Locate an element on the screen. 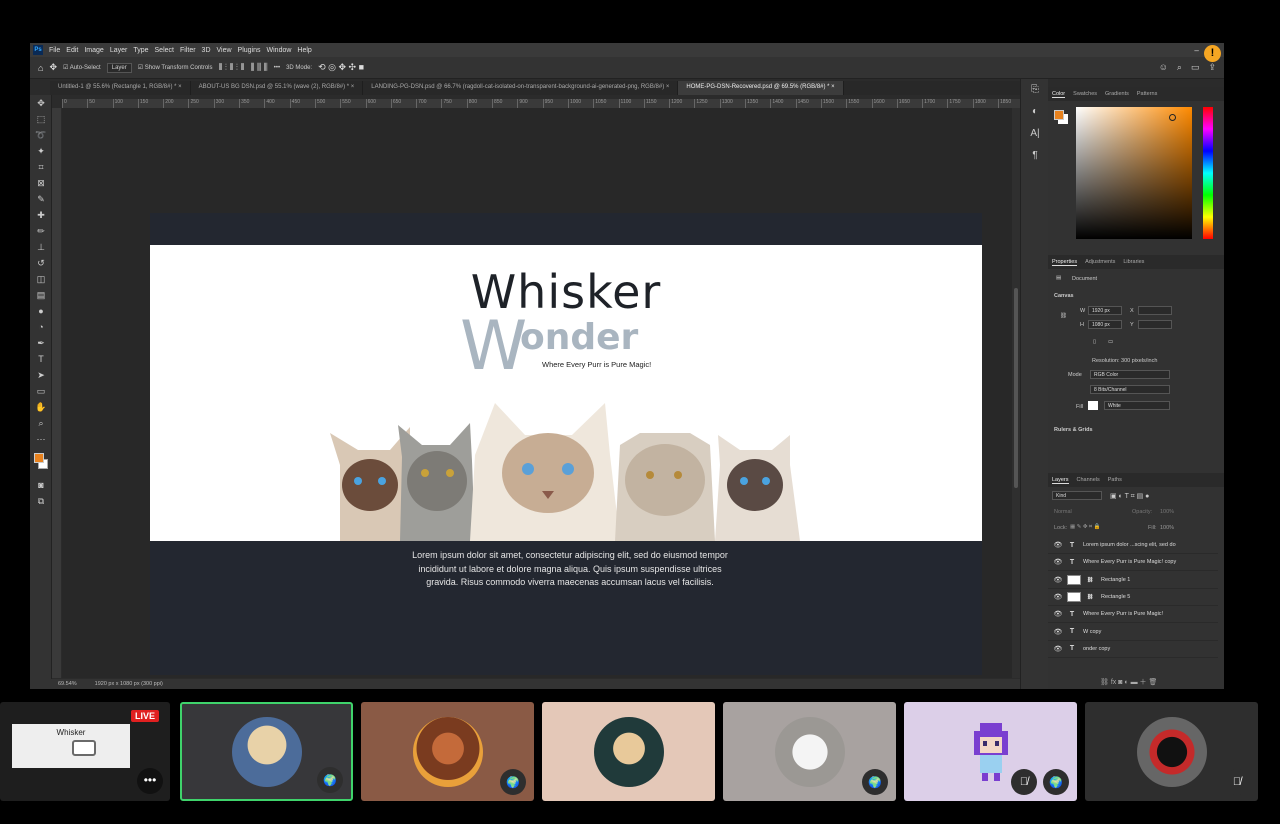 This screenshot has height=824, width=1280. width-field: 1920 px is located at coordinates (1105, 310).